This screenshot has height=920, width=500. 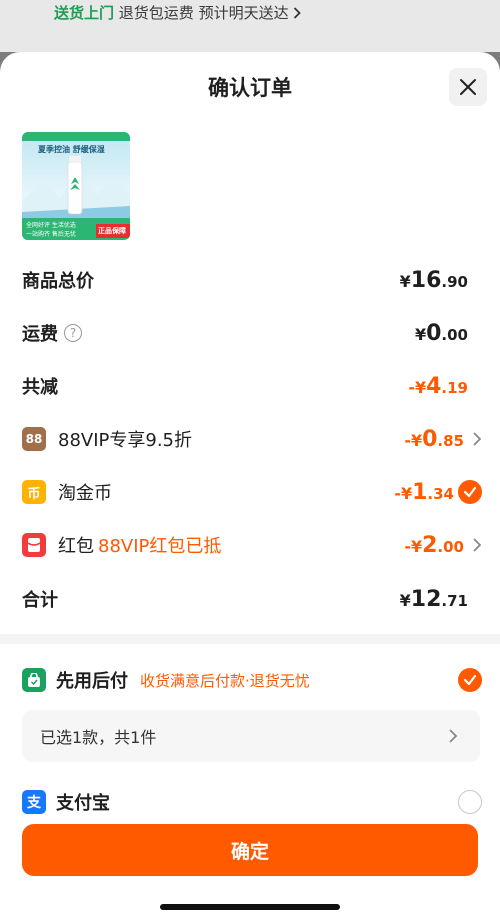 I want to click on page-title: 确认订单, so click(x=250, y=88).